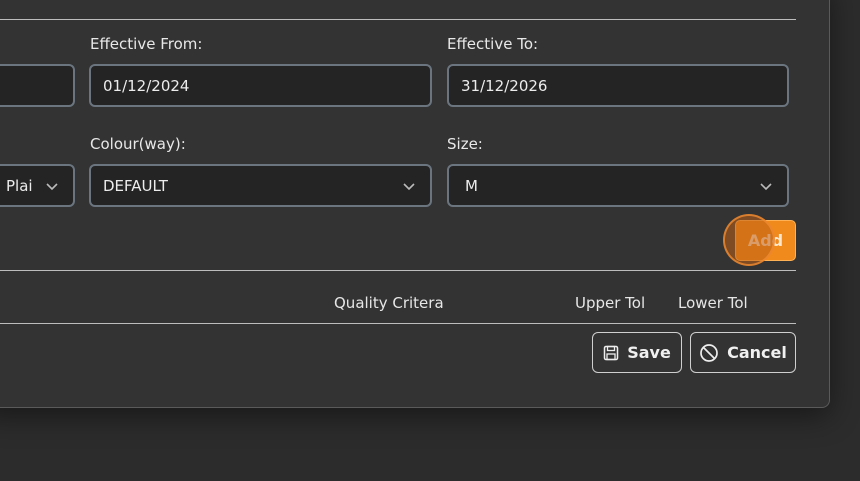 Image resolution: width=860 pixels, height=481 pixels. I want to click on effective-to-value: 31/12/2026, so click(504, 85).